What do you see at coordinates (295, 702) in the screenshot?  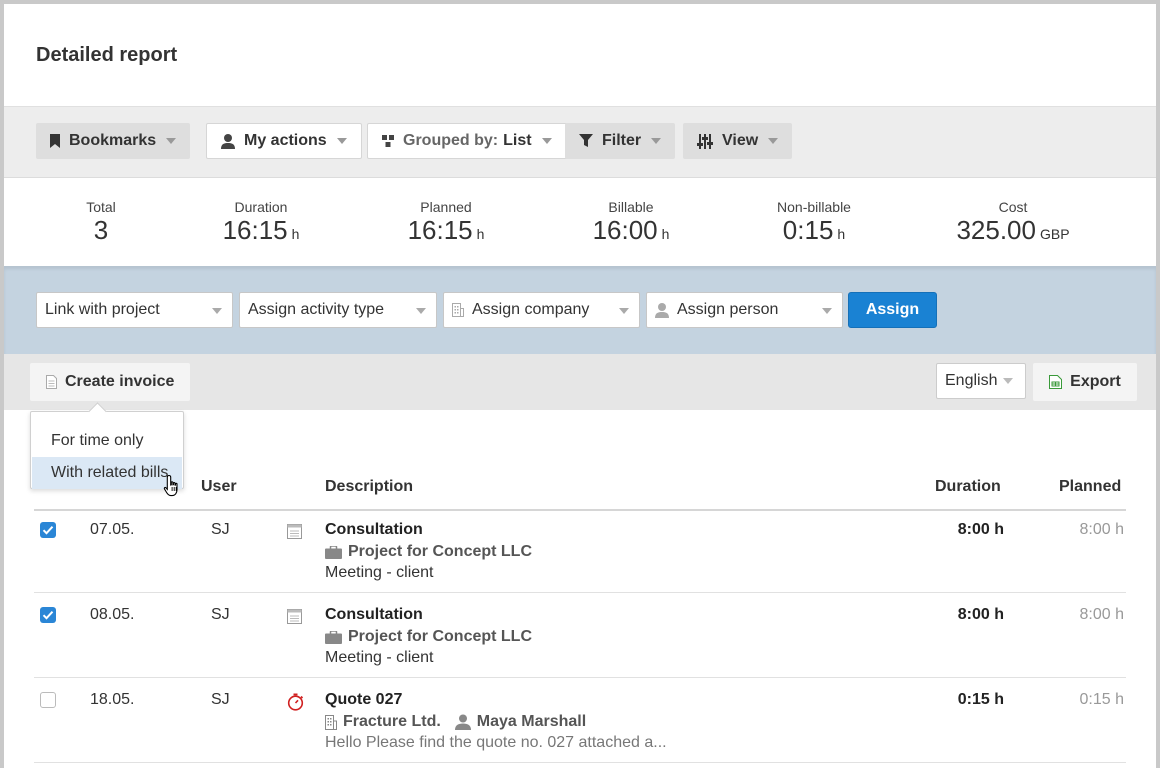 I see `stopwatch-icon` at bounding box center [295, 702].